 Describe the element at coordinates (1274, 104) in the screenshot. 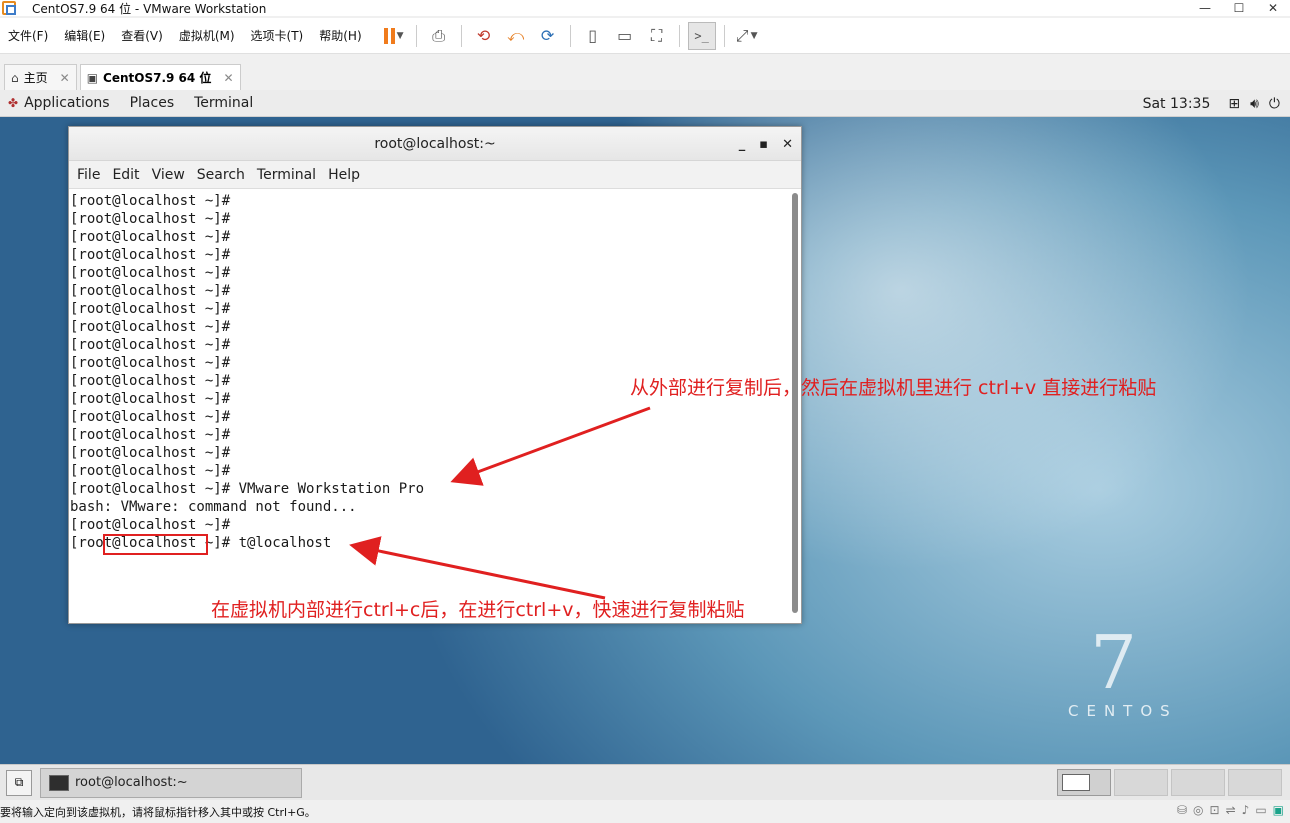

I see `power-icon: ⏻` at that location.